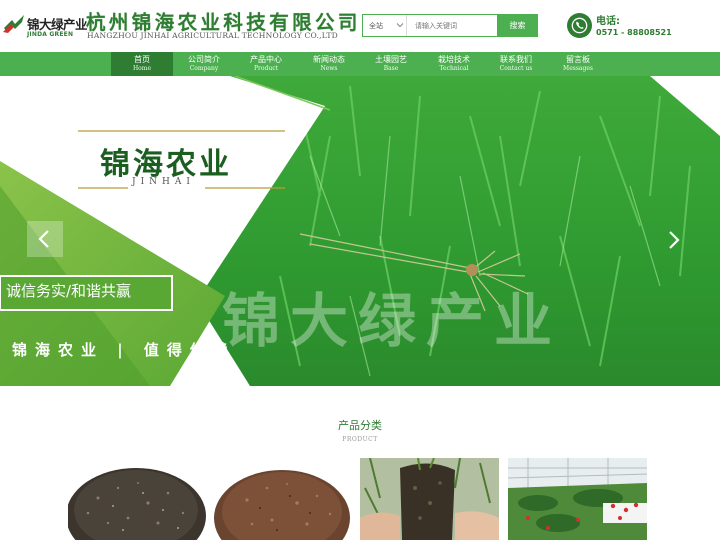 This screenshot has height=540, width=720. I want to click on nav-item-company: 公司简介 Company, so click(204, 64).